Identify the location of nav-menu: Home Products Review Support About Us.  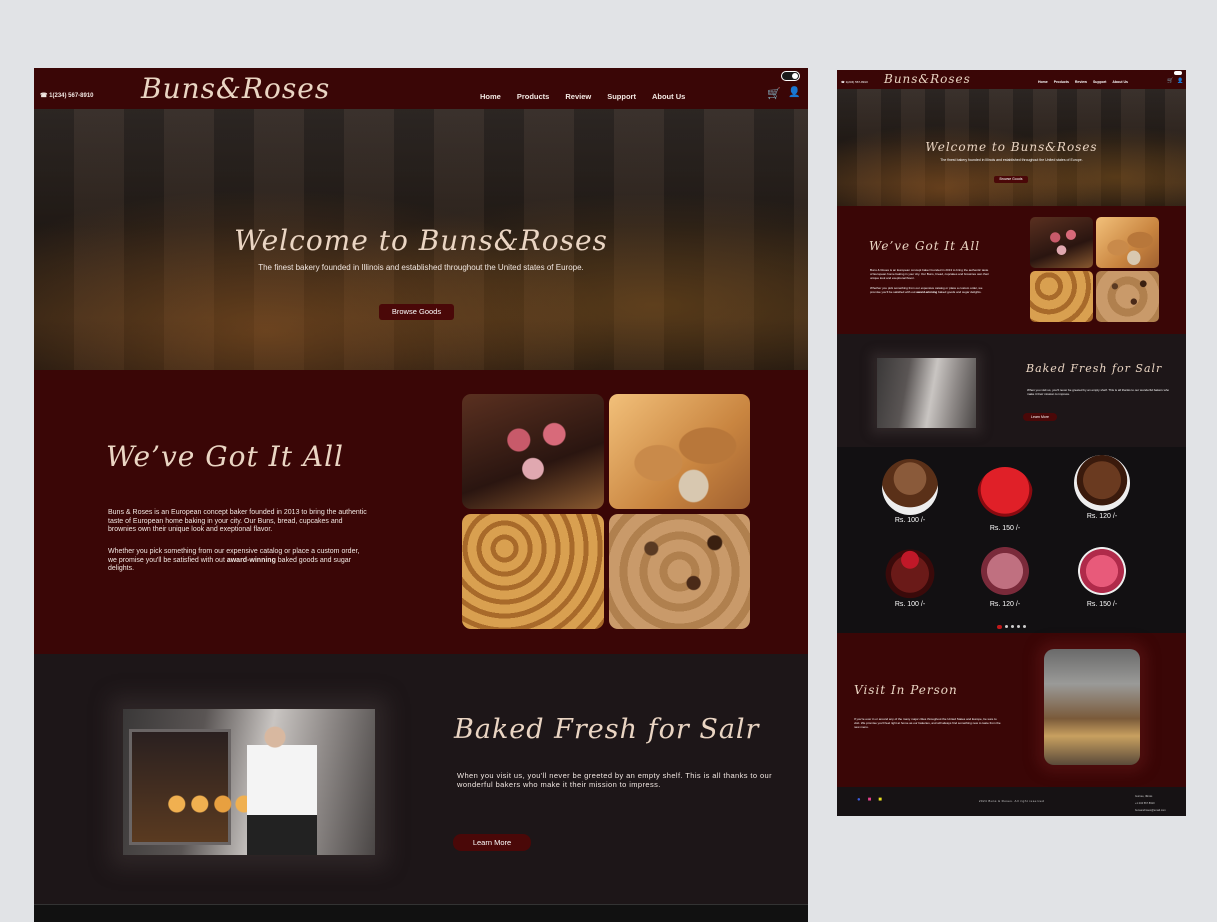
(582, 96).